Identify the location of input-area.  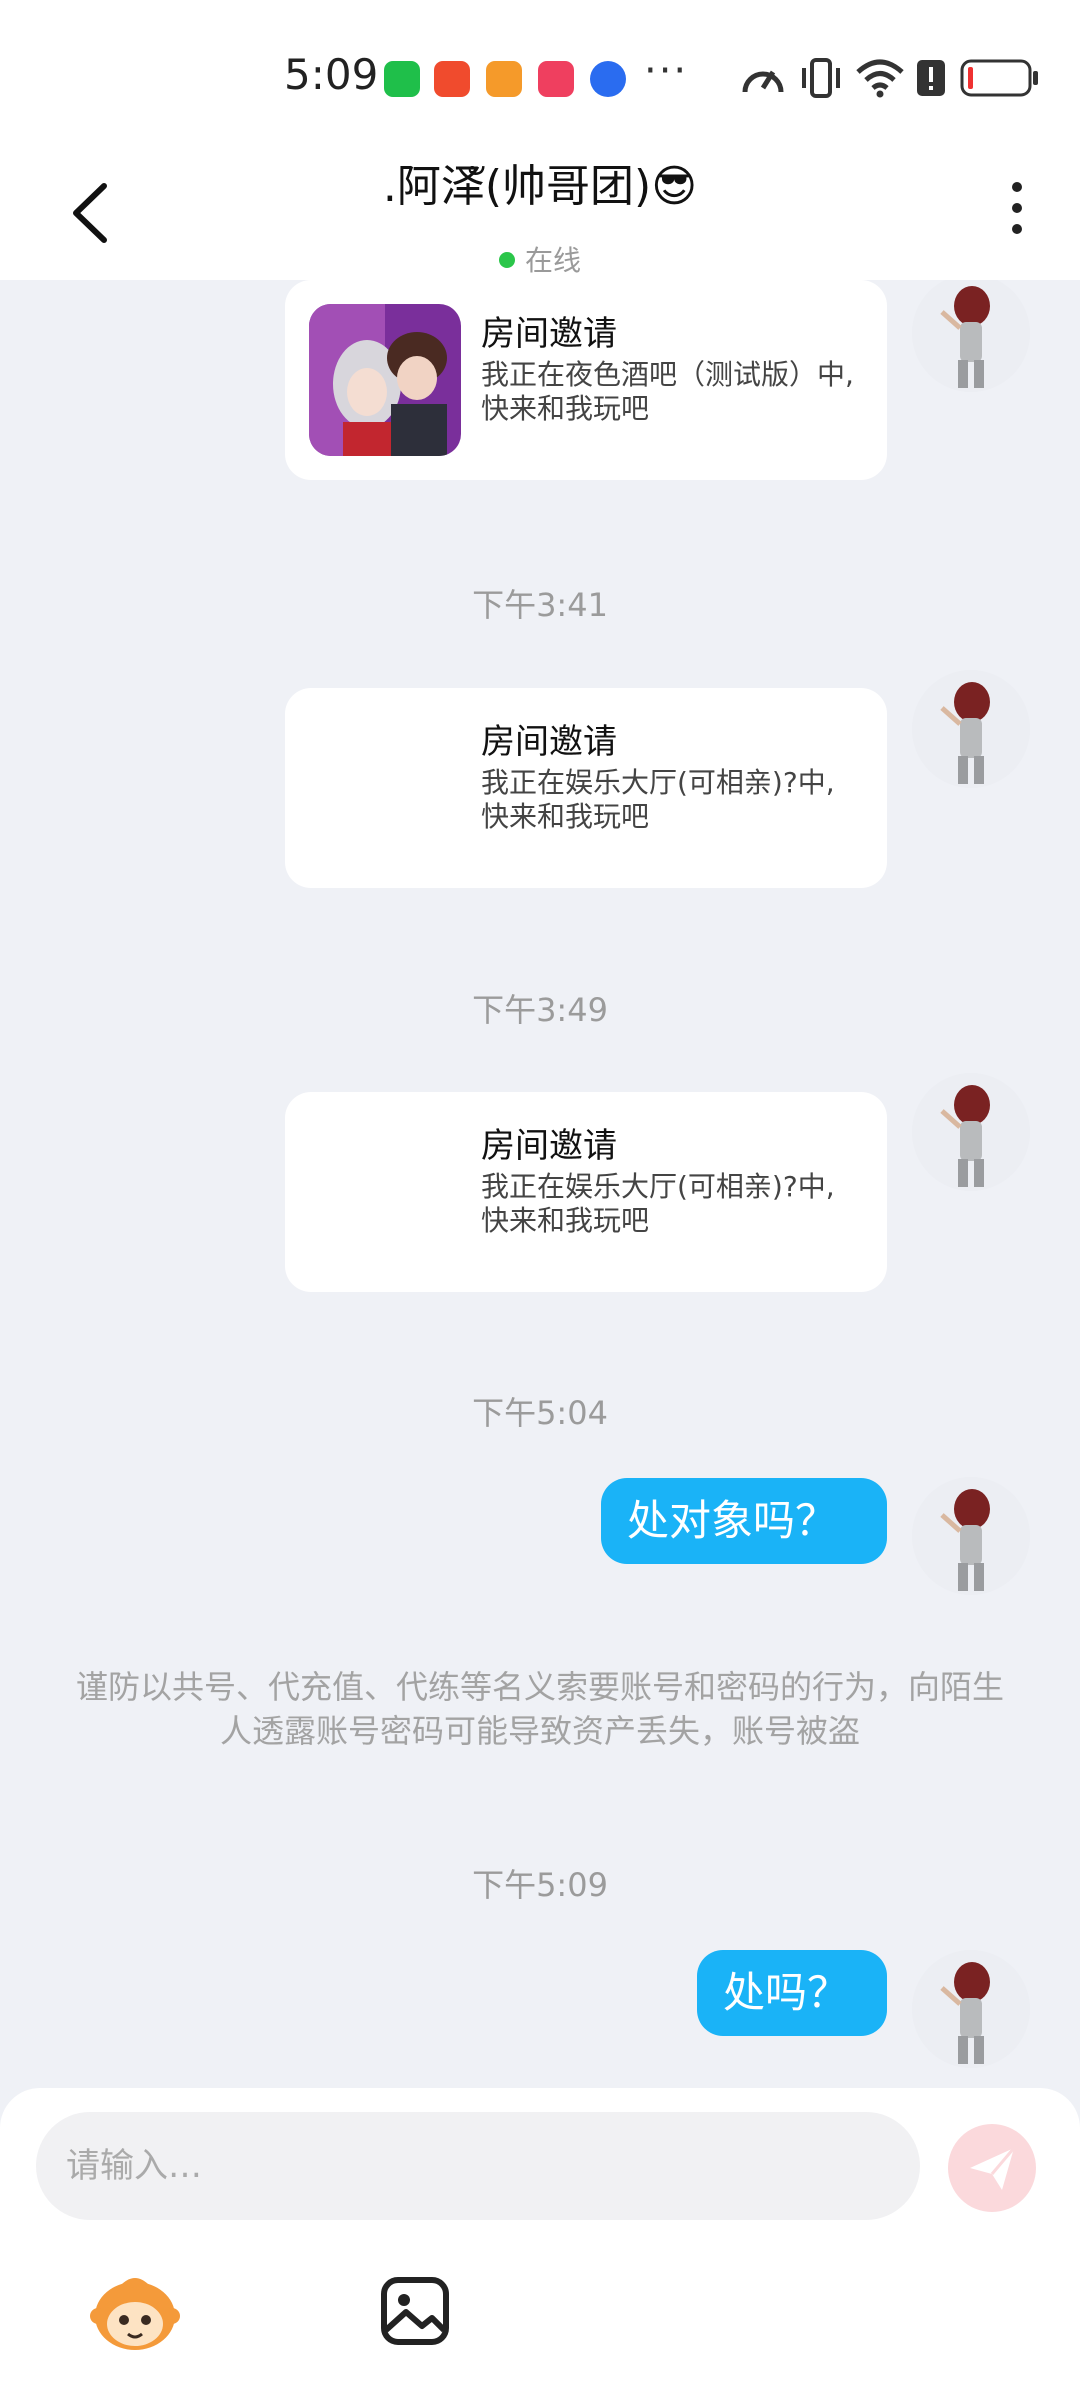
(540, 2244).